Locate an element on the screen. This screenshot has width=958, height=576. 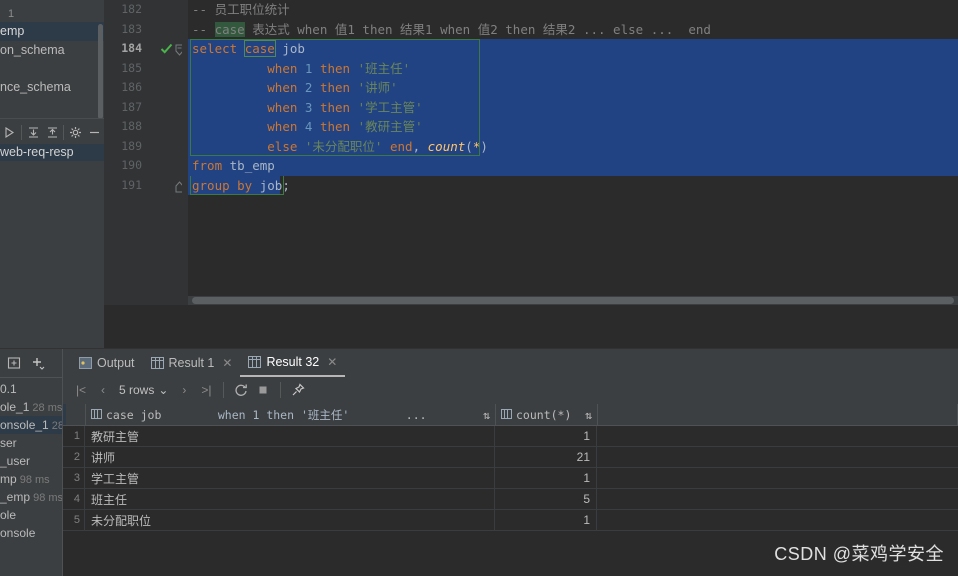
table-row: 3 学工主管 1 is located at coordinates (510, 478).